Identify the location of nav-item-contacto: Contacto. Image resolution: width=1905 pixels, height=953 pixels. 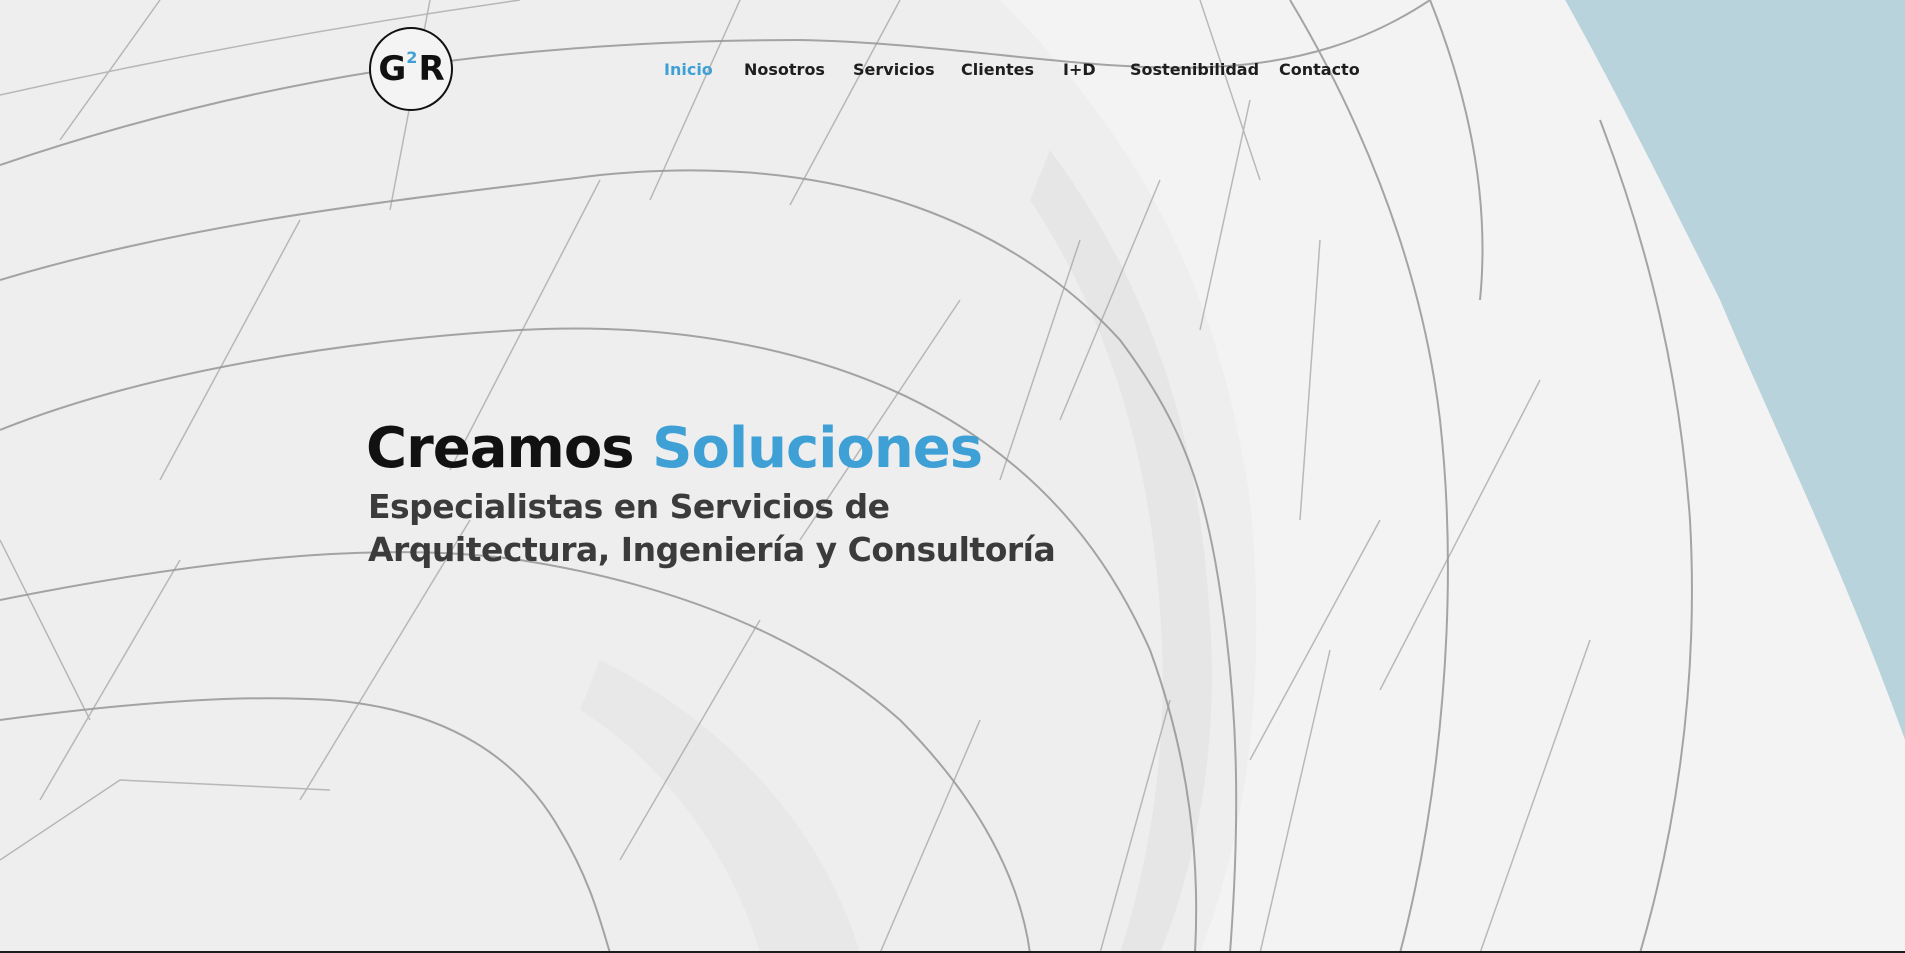
(1319, 70).